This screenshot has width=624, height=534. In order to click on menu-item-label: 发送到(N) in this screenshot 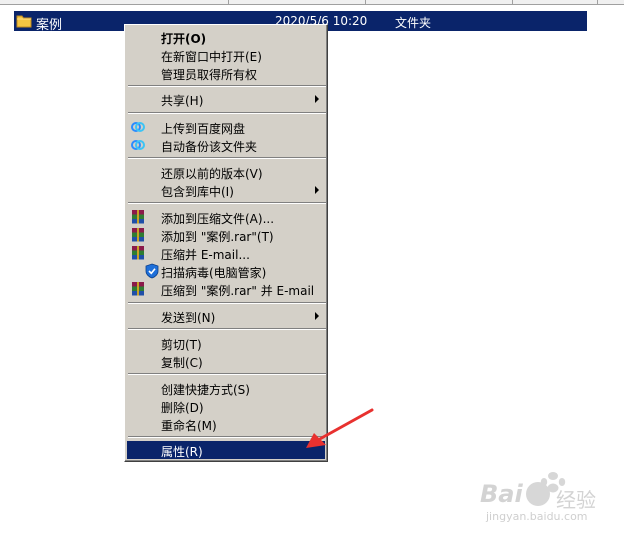, I will do `click(188, 318)`.